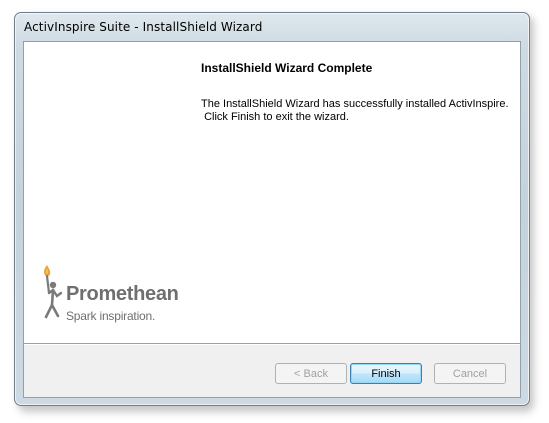 The image size is (549, 423). Describe the element at coordinates (122, 294) in the screenshot. I see `logo-name: Promethean` at that location.